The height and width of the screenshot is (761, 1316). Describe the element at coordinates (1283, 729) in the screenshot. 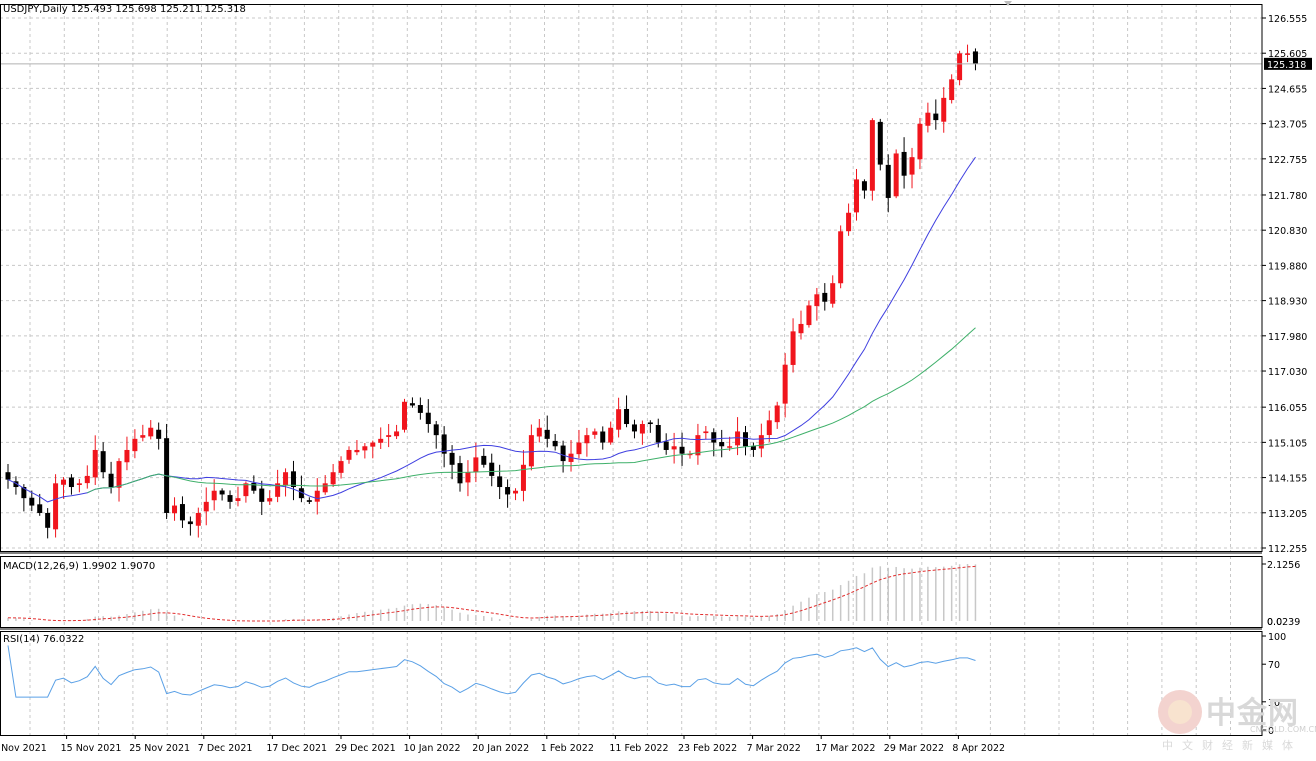

I see `watermark-en: CNGOLD.COM.CN` at that location.